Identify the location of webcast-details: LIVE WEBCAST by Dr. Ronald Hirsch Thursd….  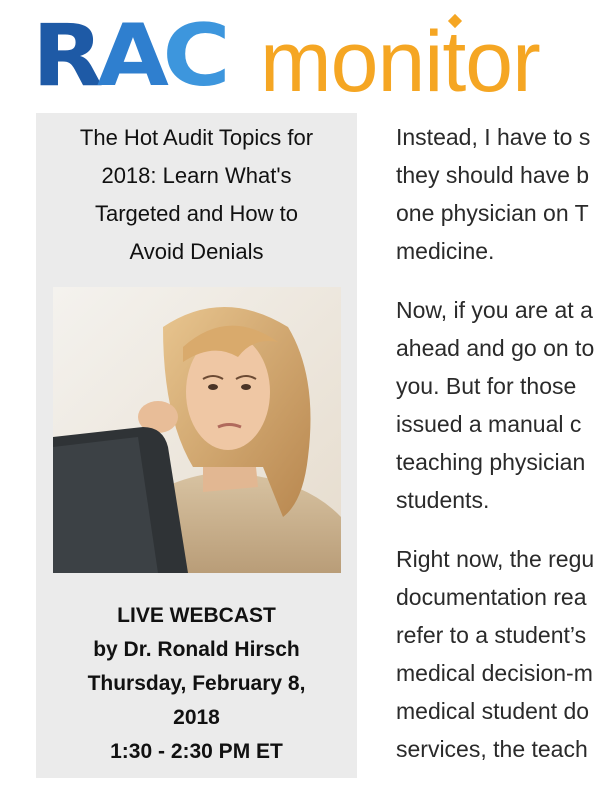
(196, 684).